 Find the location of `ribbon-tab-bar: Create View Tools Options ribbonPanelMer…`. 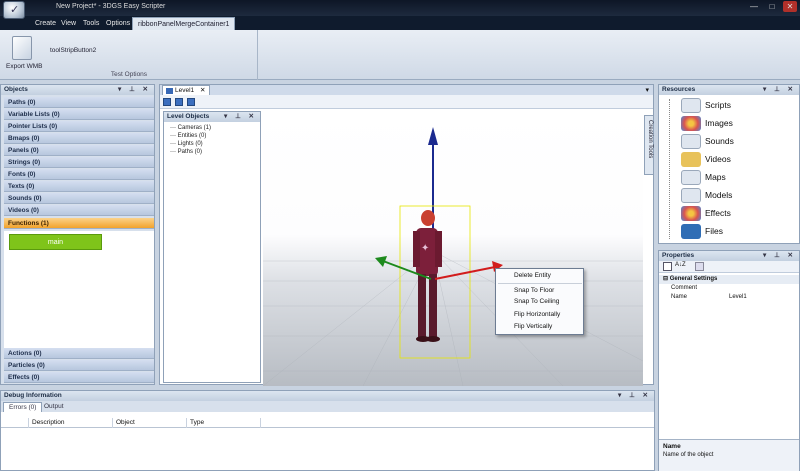

ribbon-tab-bar: Create View Tools Options ribbonPanelMer… is located at coordinates (400, 23).